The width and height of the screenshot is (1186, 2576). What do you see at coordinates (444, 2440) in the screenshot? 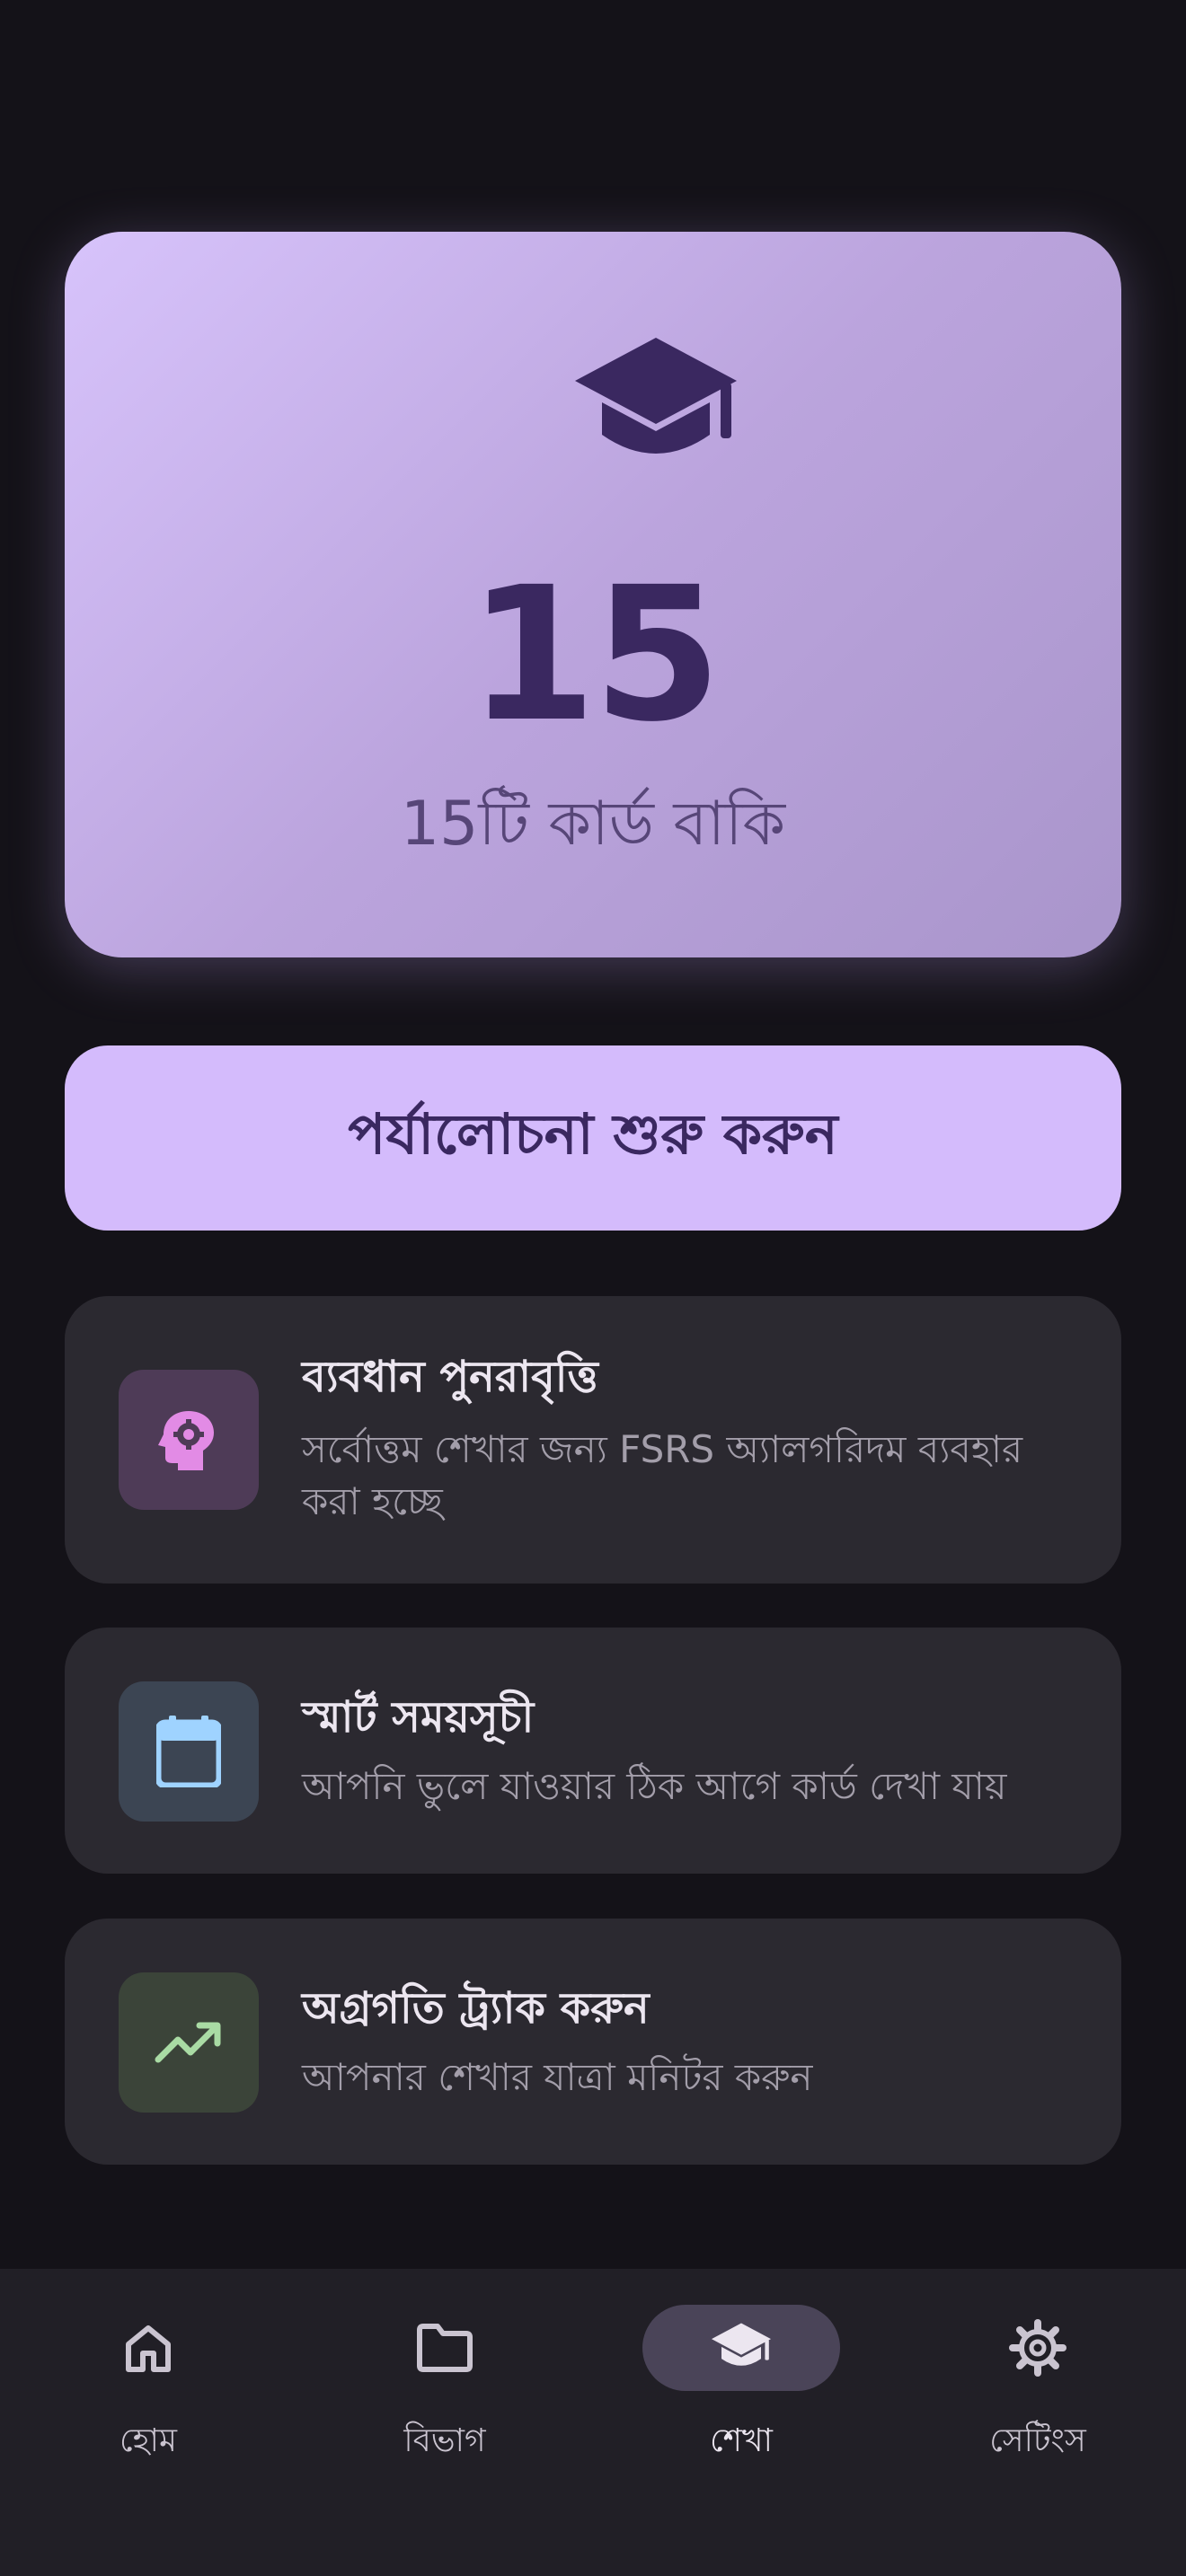
I see `nav-label: বিভাগ` at bounding box center [444, 2440].